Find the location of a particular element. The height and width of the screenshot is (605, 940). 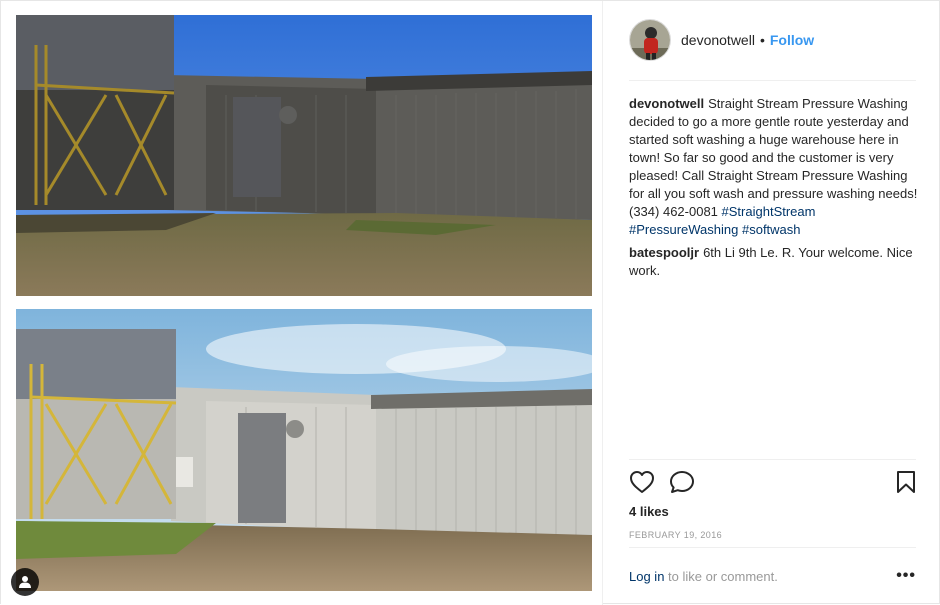

more-options-button: ••• is located at coordinates (906, 576).